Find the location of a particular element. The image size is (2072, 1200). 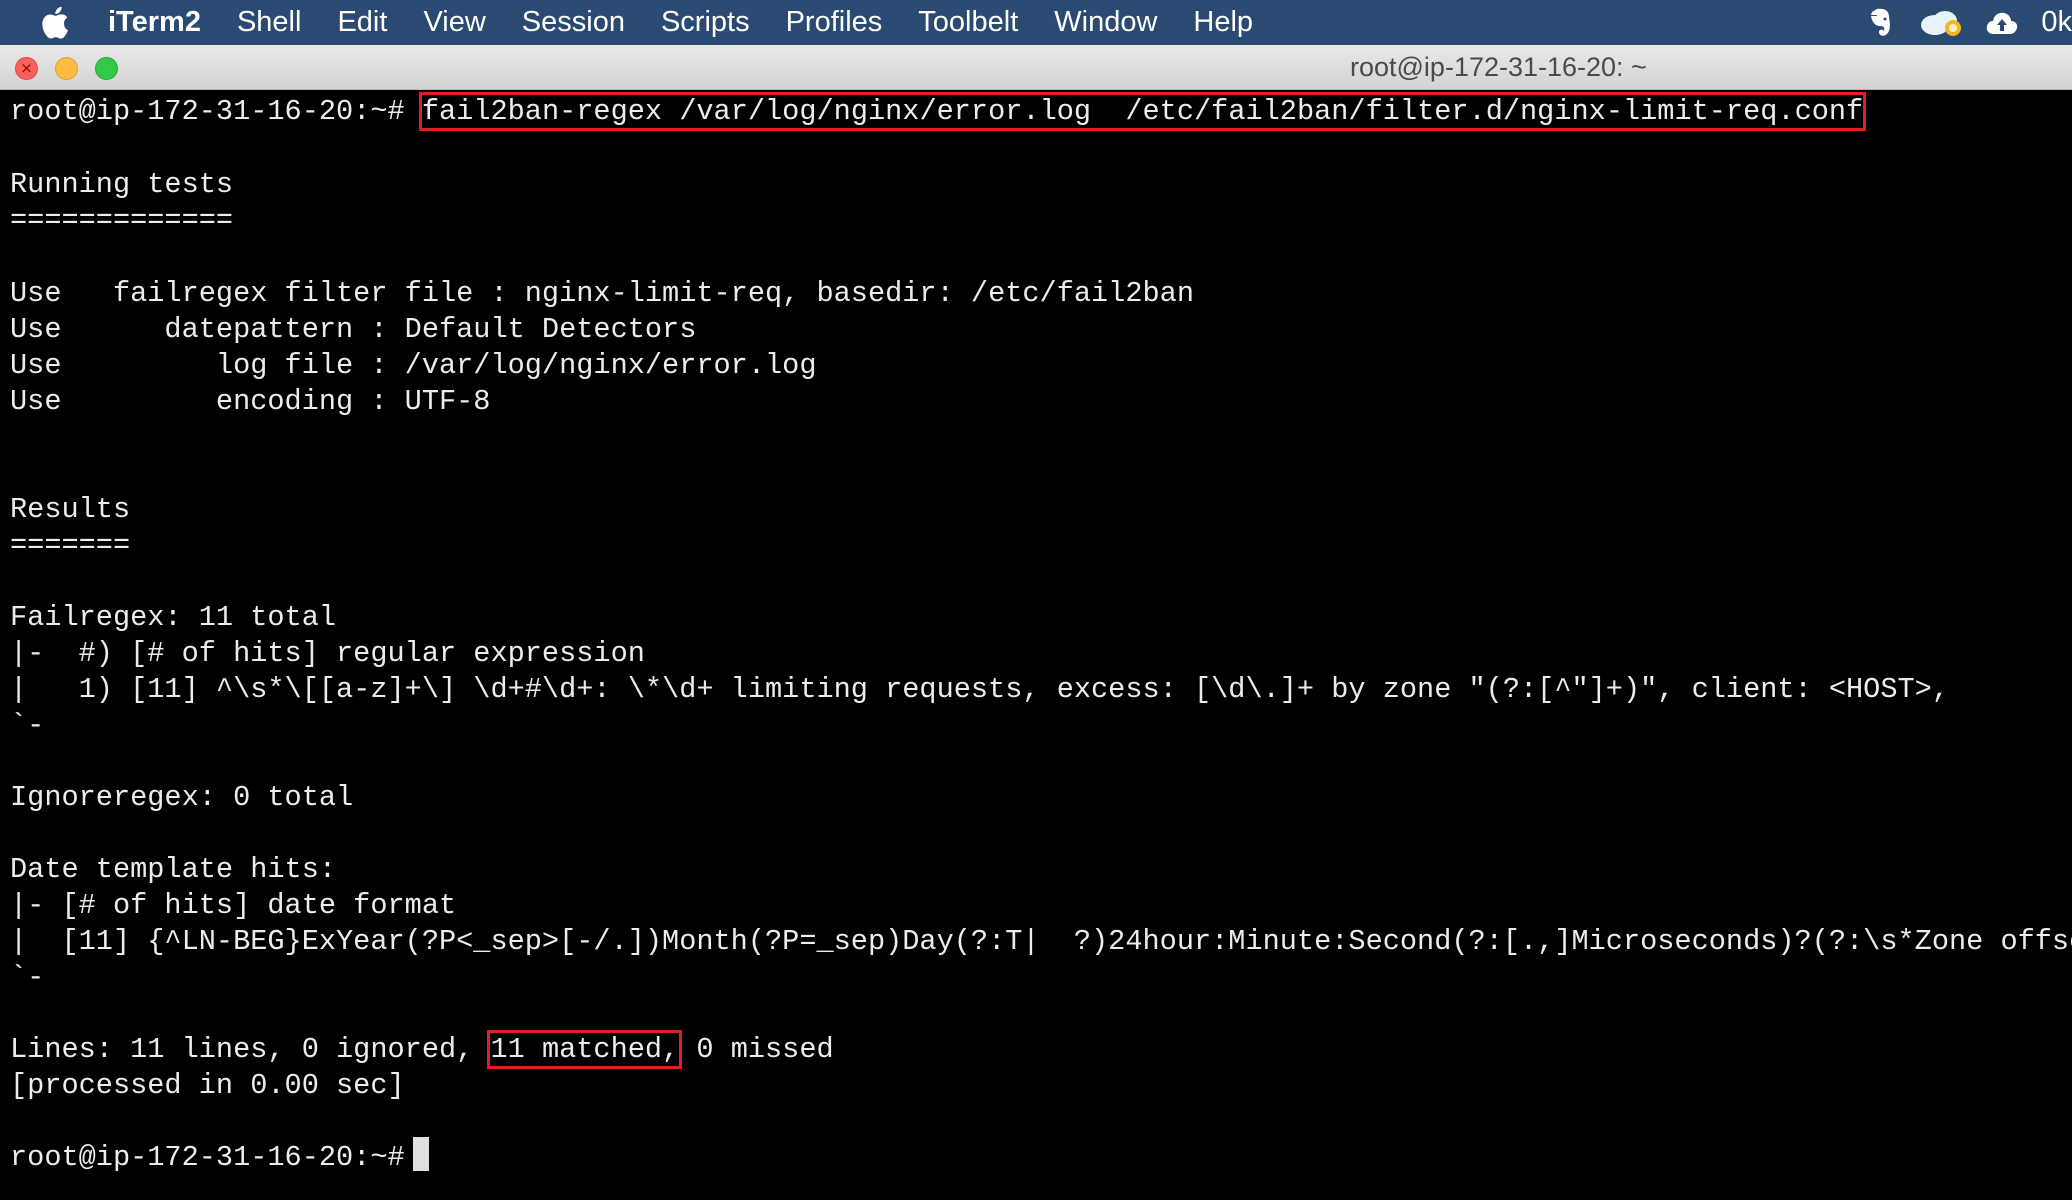

tray-status-text: 0k is located at coordinates (2056, 22).